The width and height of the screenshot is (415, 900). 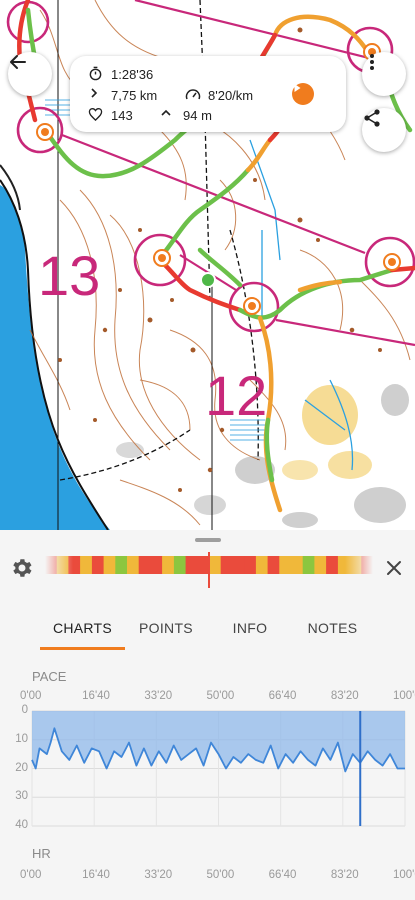 What do you see at coordinates (55, 357) in the screenshot?
I see `lake` at bounding box center [55, 357].